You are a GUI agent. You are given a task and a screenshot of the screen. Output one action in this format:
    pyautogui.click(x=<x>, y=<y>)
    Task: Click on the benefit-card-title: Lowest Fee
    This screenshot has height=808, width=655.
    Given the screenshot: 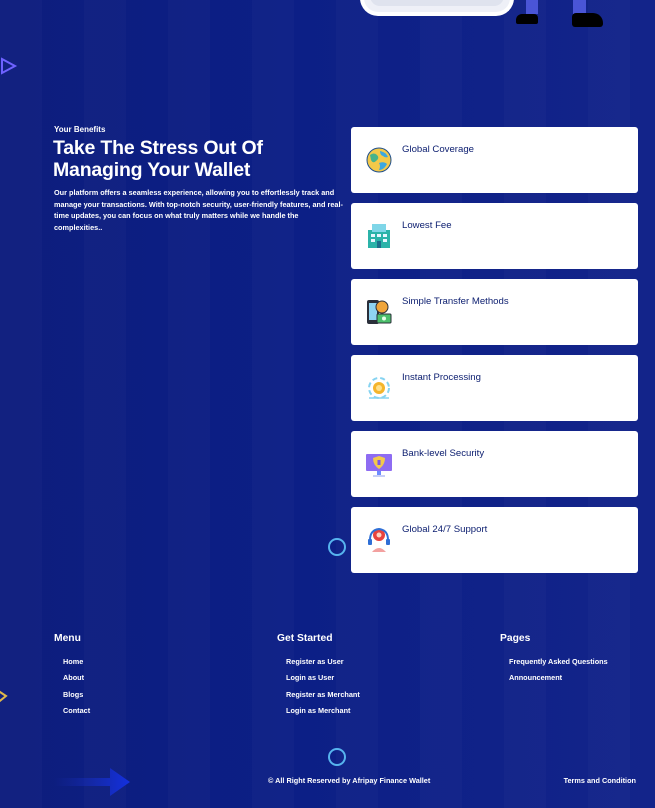 What is the action you would take?
    pyautogui.click(x=427, y=225)
    